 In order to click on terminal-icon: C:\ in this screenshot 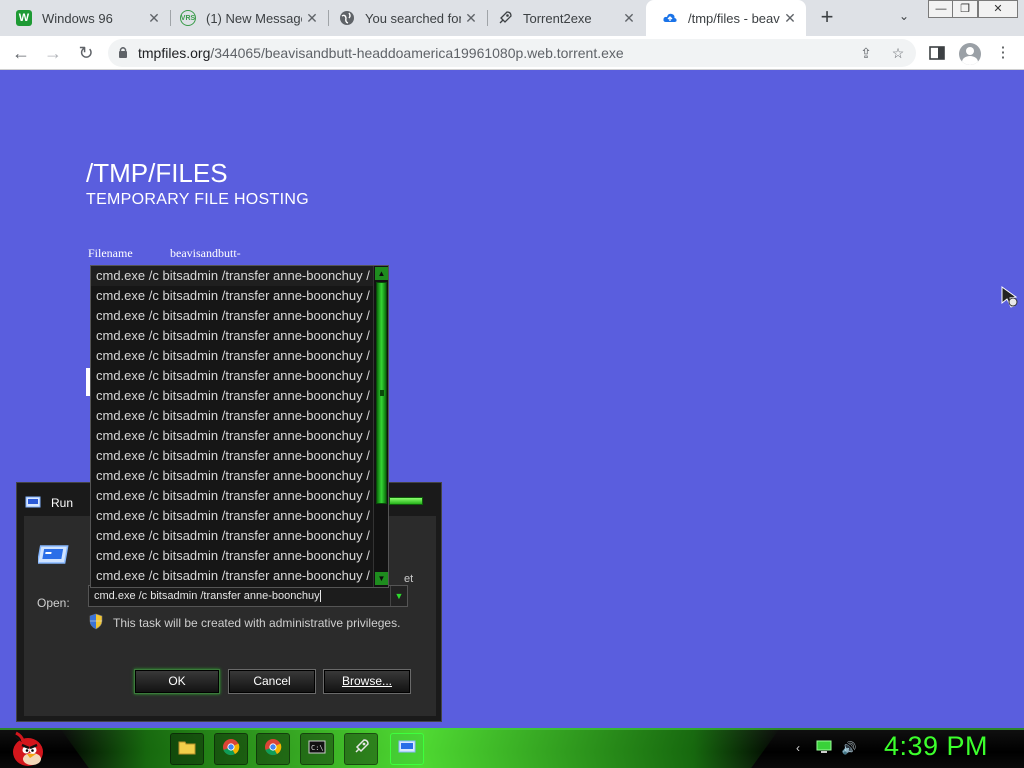, I will do `click(317, 749)`.